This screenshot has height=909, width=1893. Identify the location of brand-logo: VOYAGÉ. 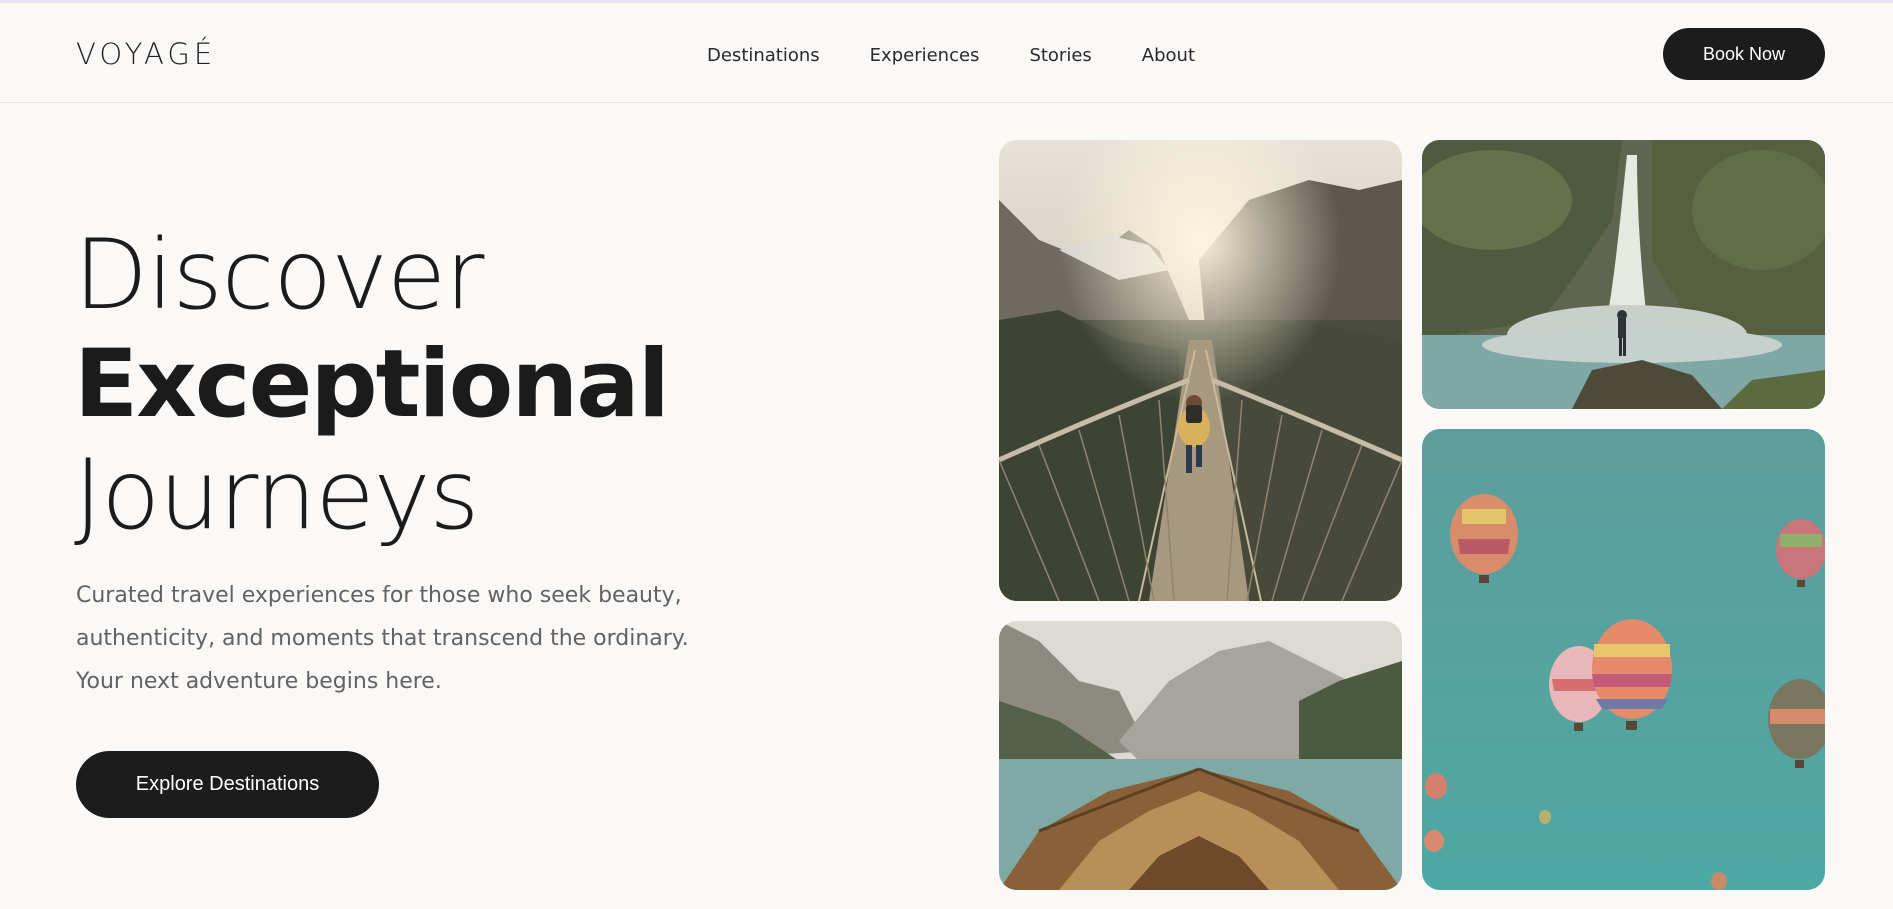
(146, 54).